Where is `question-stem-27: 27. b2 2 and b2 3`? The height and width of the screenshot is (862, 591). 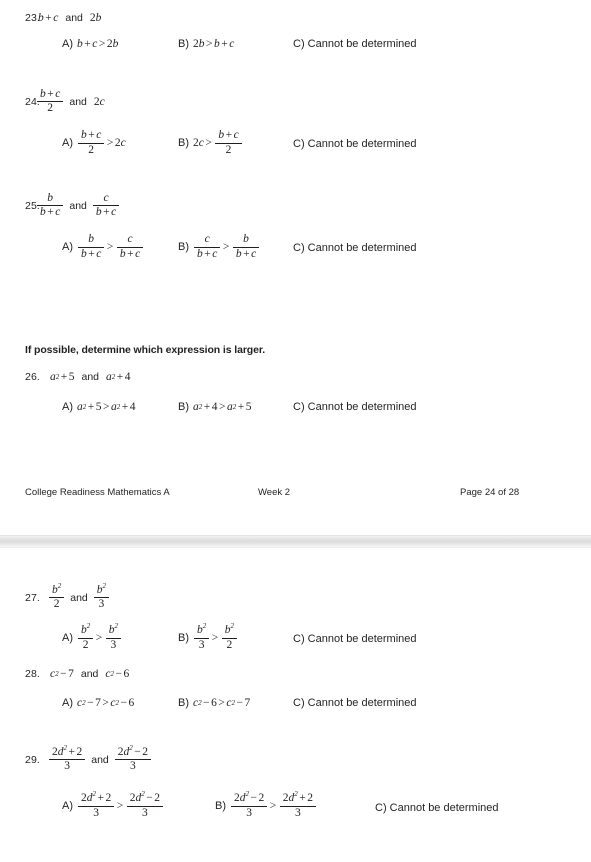
question-stem-27: 27. b2 2 and b2 3 is located at coordinates (295, 597).